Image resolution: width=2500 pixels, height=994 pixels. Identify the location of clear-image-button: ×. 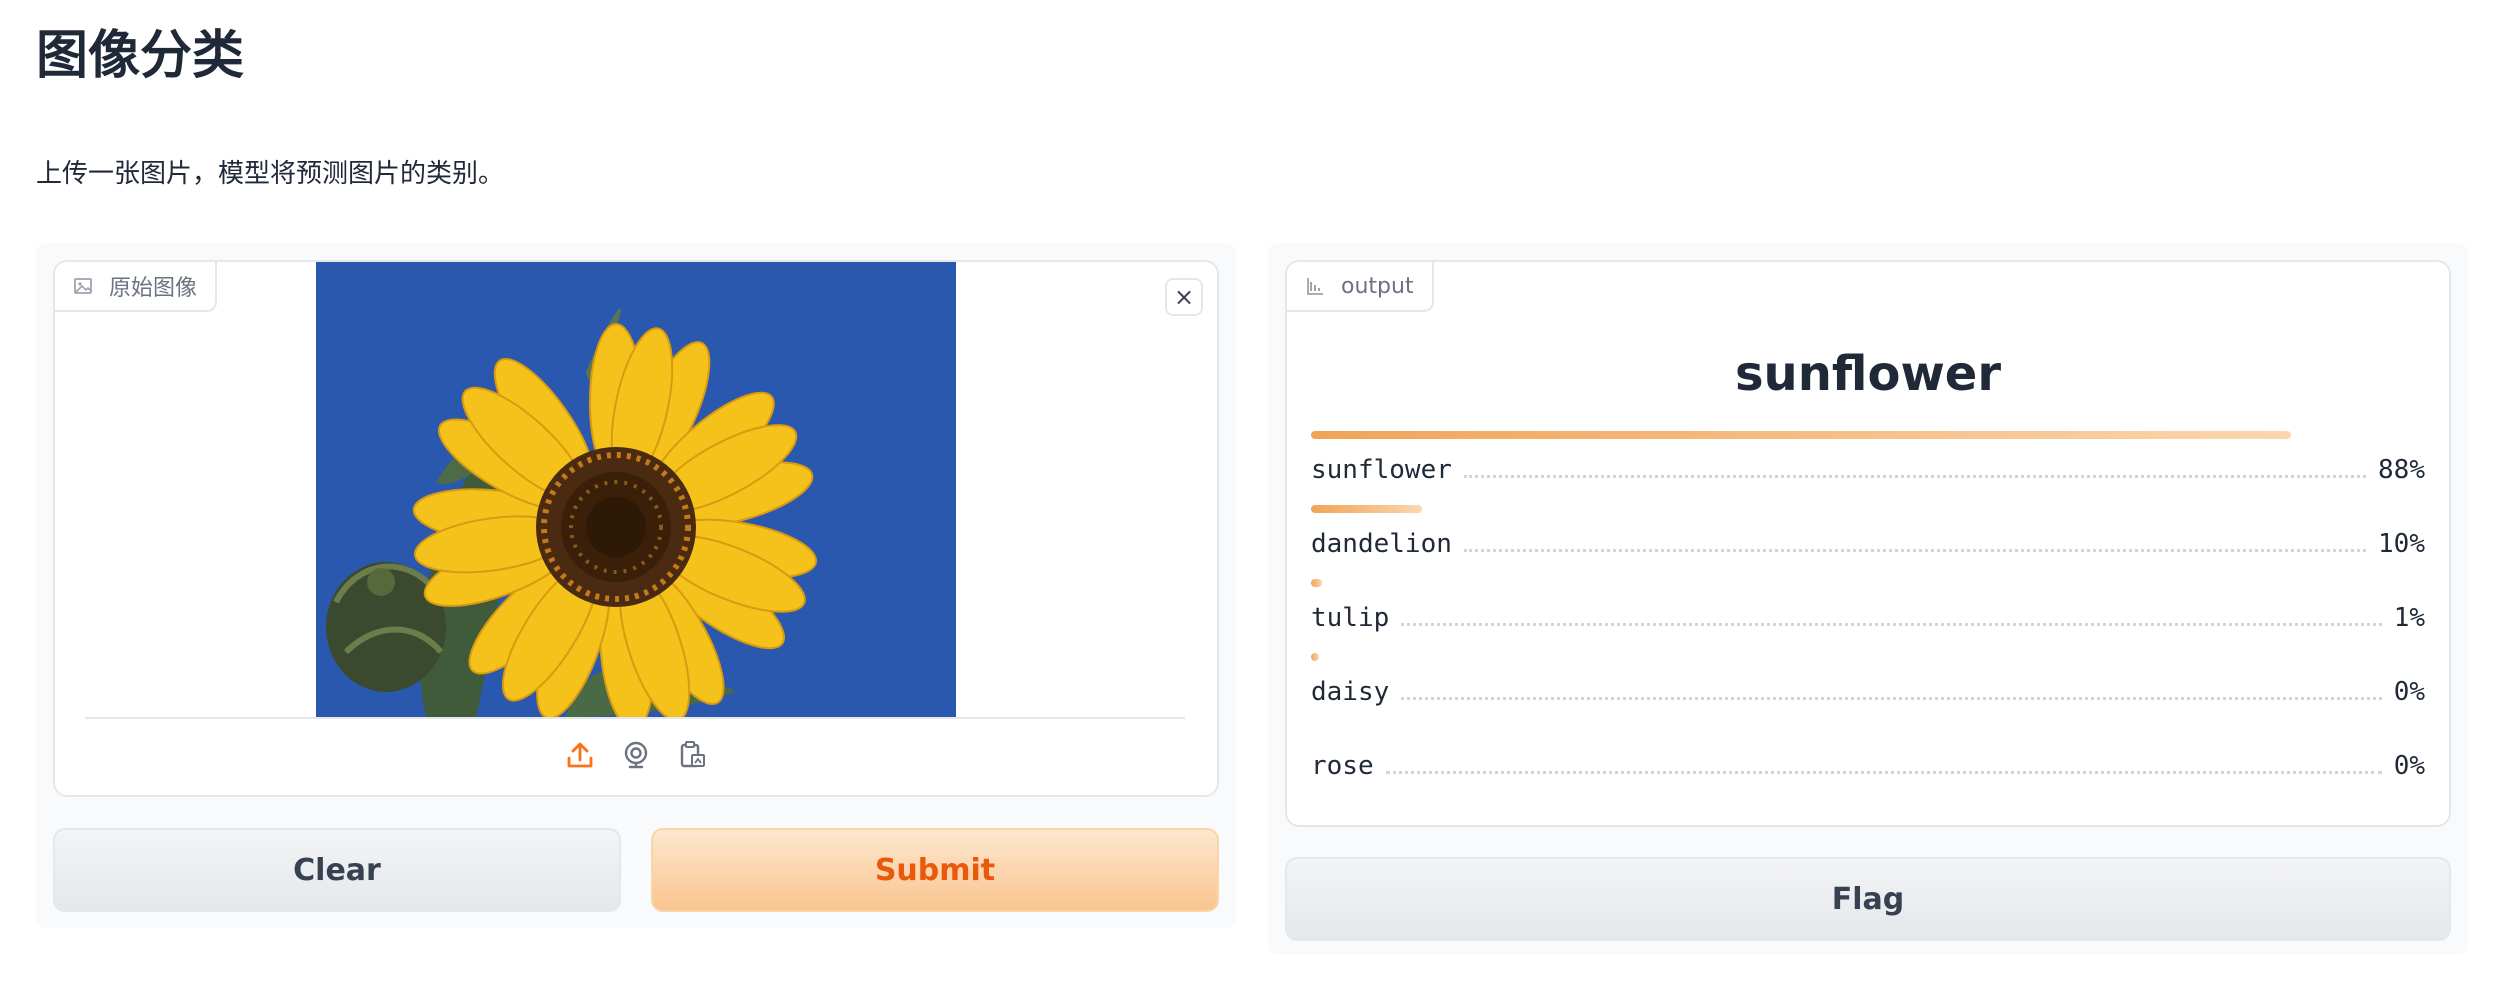
(1184, 297).